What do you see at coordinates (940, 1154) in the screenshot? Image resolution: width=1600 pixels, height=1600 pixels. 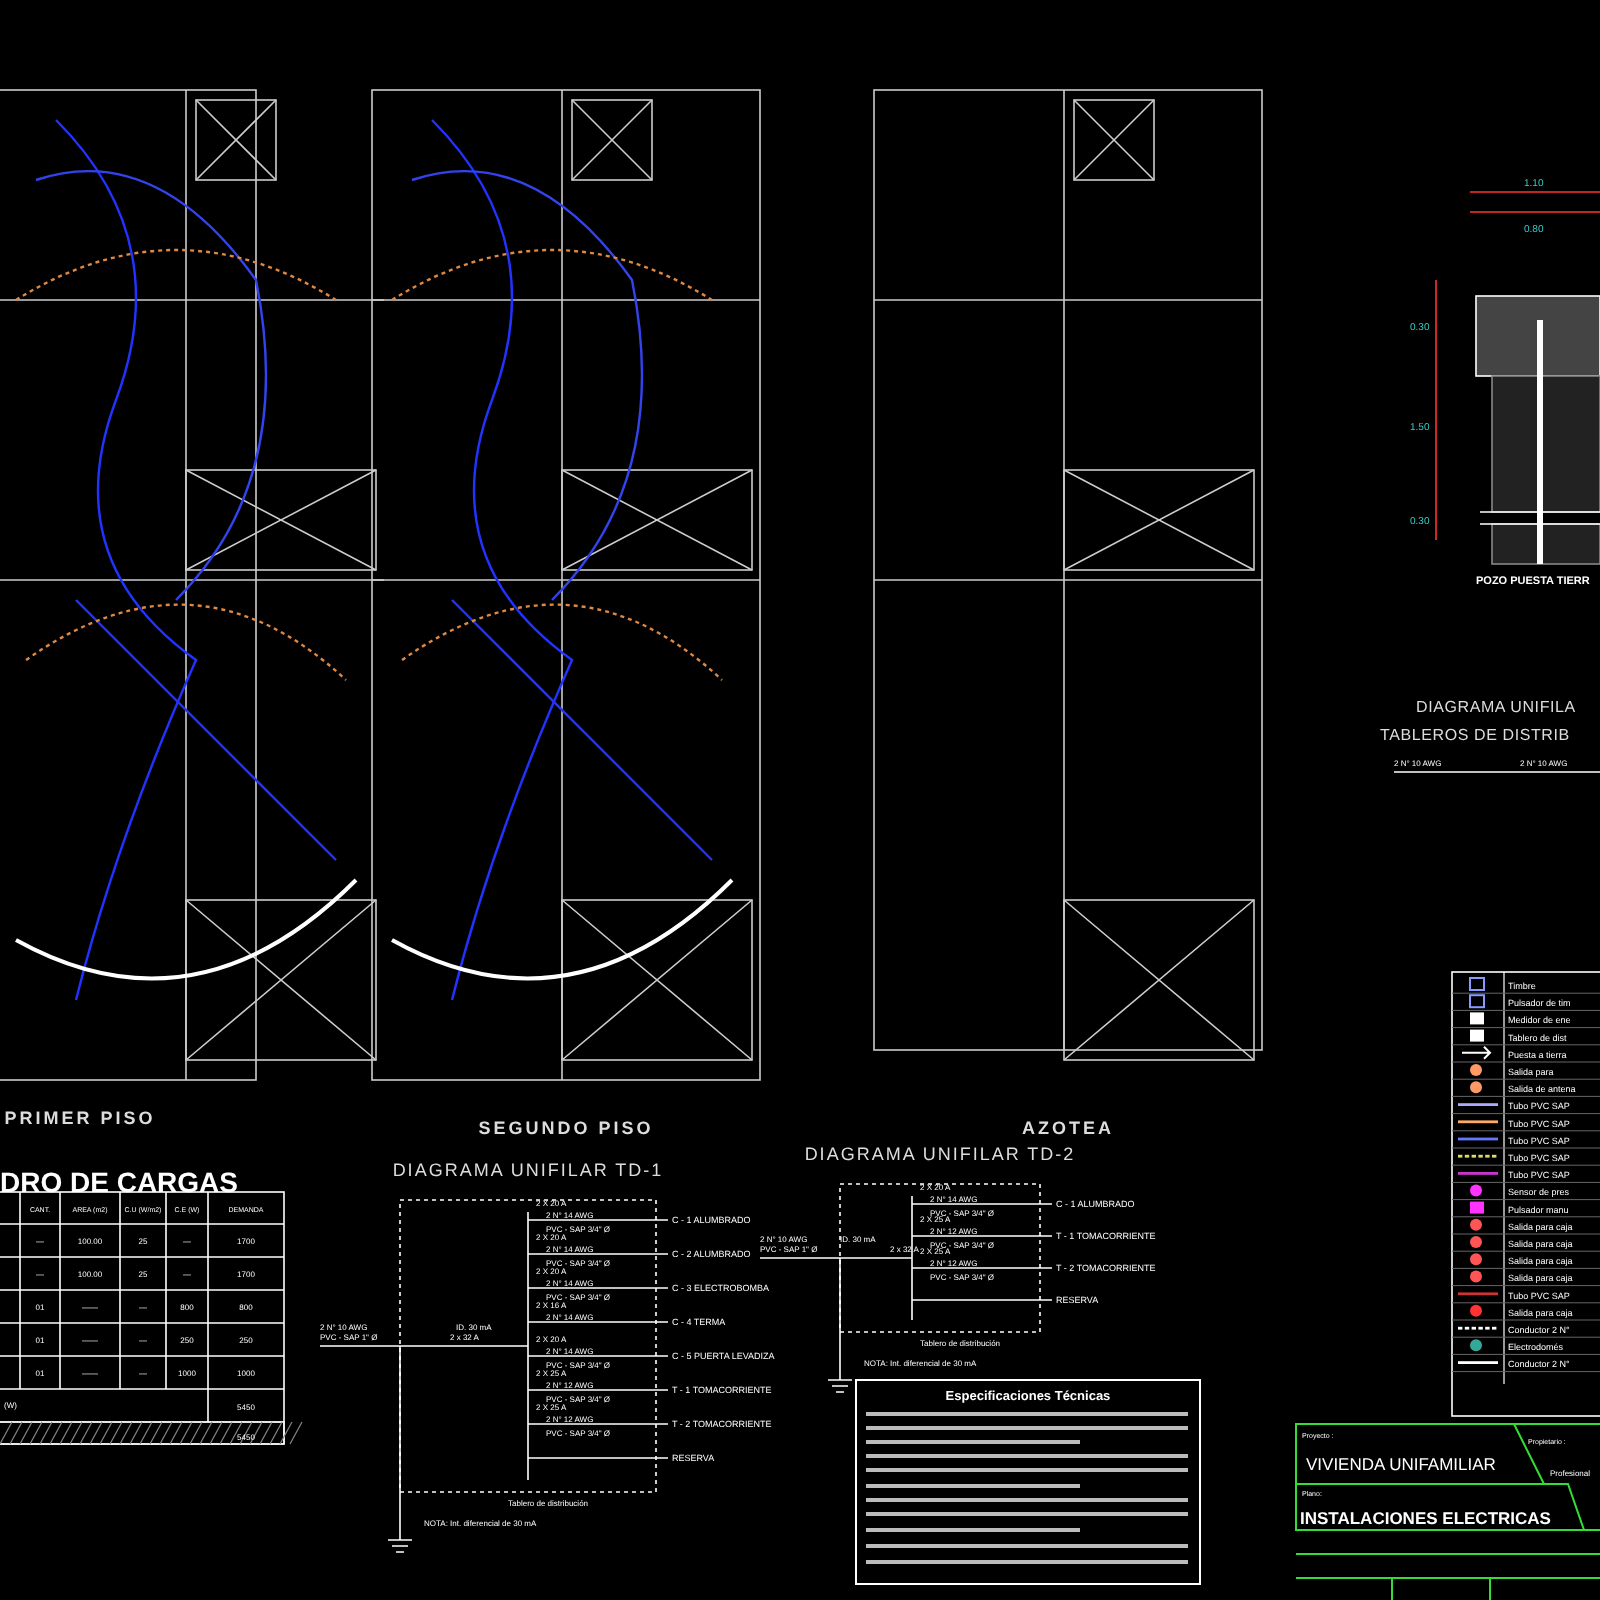 I see `diagram-title: DIAGRAMA UNIFILAR TD-2` at bounding box center [940, 1154].